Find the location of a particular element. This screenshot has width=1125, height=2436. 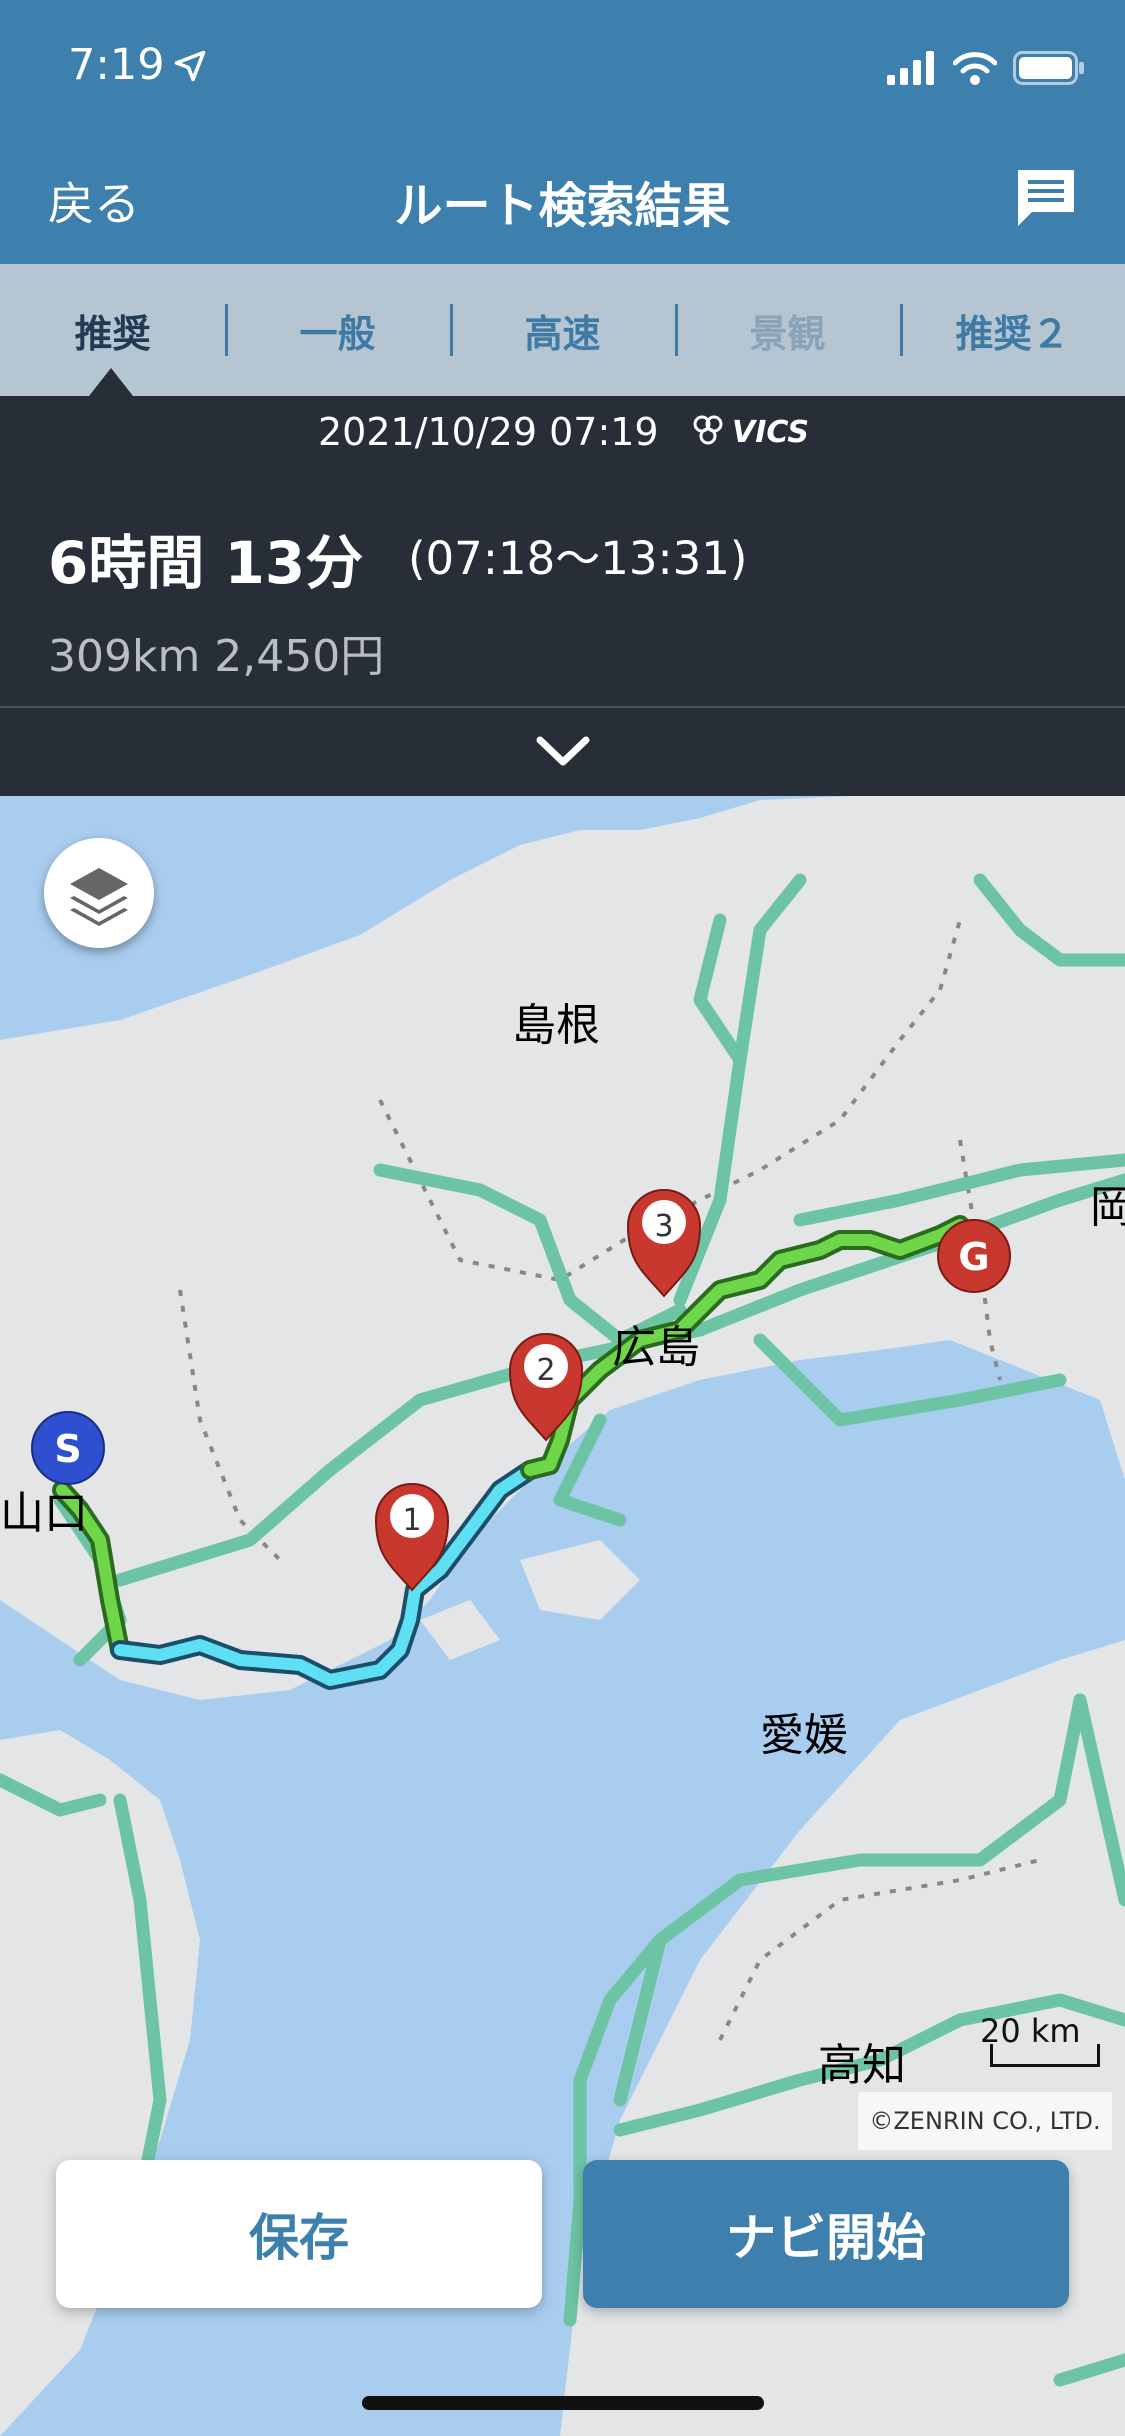

vics-logo: VICS is located at coordinates (751, 432).